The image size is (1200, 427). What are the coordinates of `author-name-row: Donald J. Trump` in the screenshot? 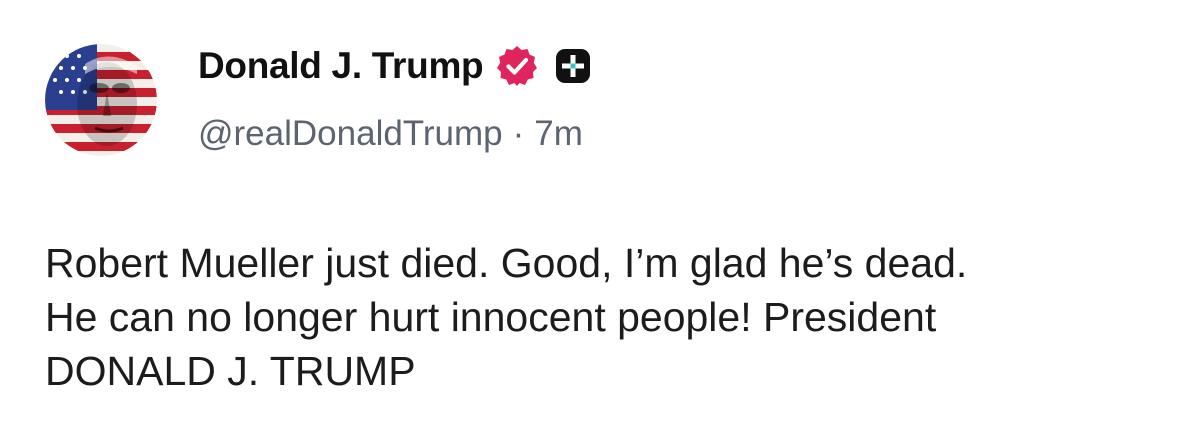 It's located at (396, 66).